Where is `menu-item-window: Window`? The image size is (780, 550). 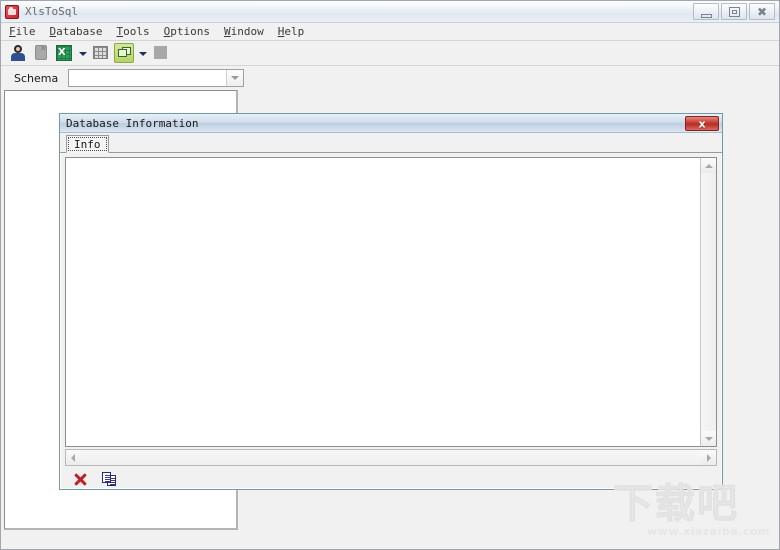 menu-item-window: Window is located at coordinates (244, 31).